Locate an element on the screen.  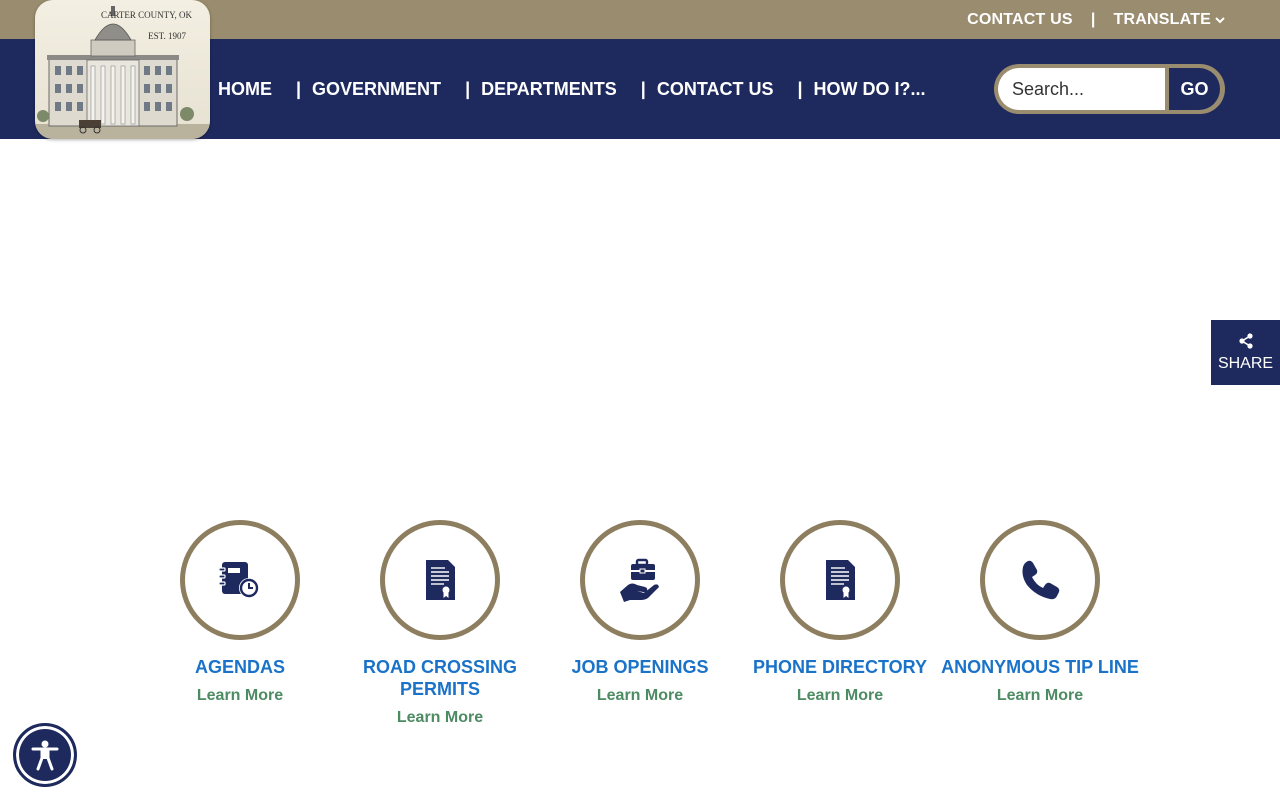
quicklink-anonymous-tip-line-learn-more: Learn More is located at coordinates (1040, 696).